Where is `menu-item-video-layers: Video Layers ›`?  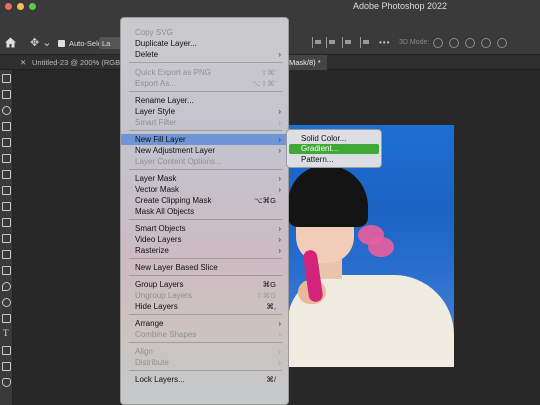
menu-item-video-layers: Video Layers › is located at coordinates (204, 239).